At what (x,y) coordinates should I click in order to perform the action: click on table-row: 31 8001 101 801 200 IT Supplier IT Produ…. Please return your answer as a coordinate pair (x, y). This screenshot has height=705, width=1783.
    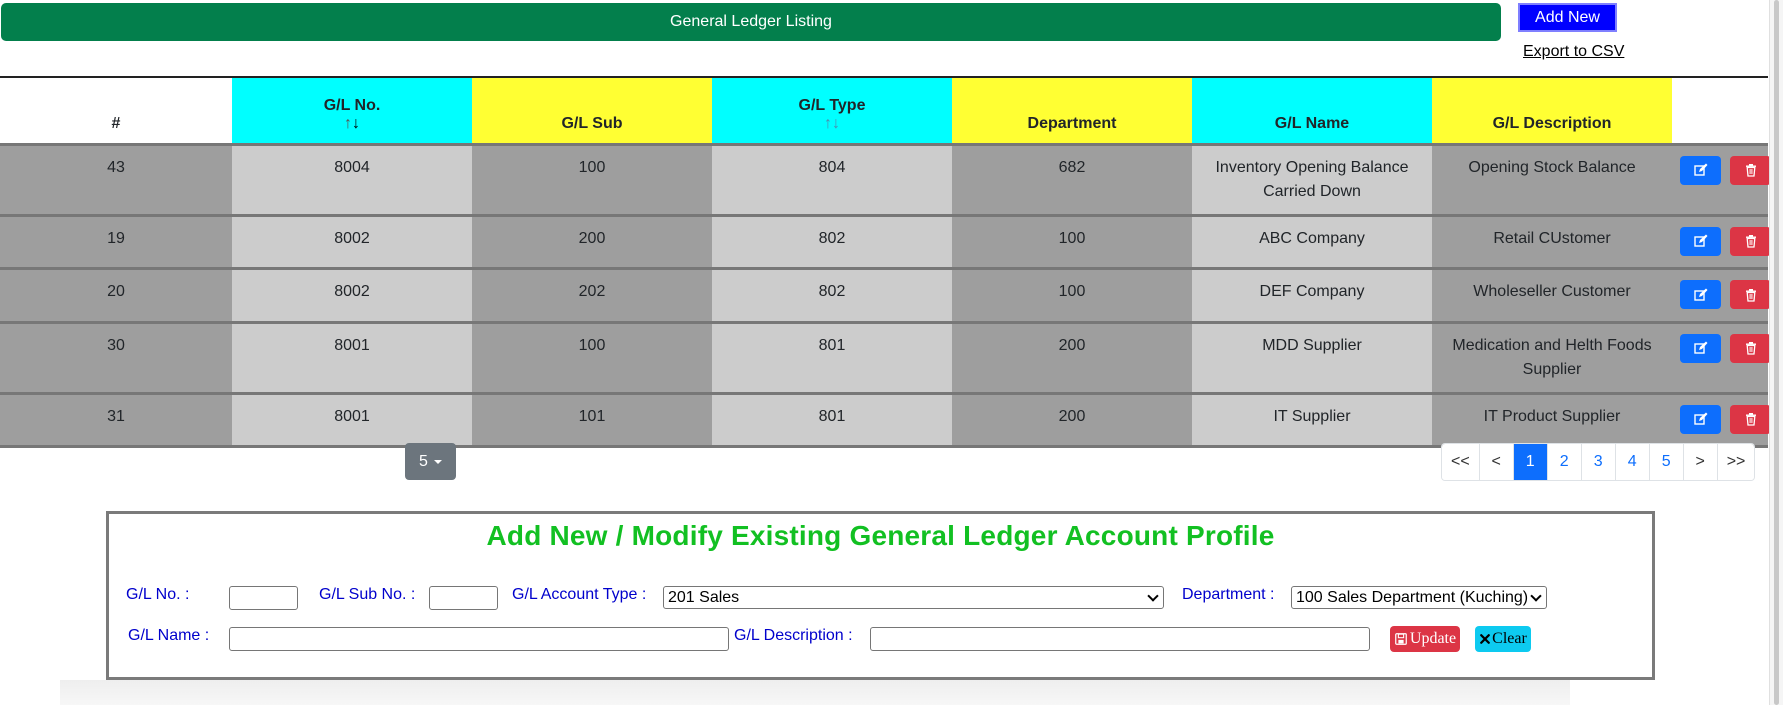
    Looking at the image, I should click on (885, 420).